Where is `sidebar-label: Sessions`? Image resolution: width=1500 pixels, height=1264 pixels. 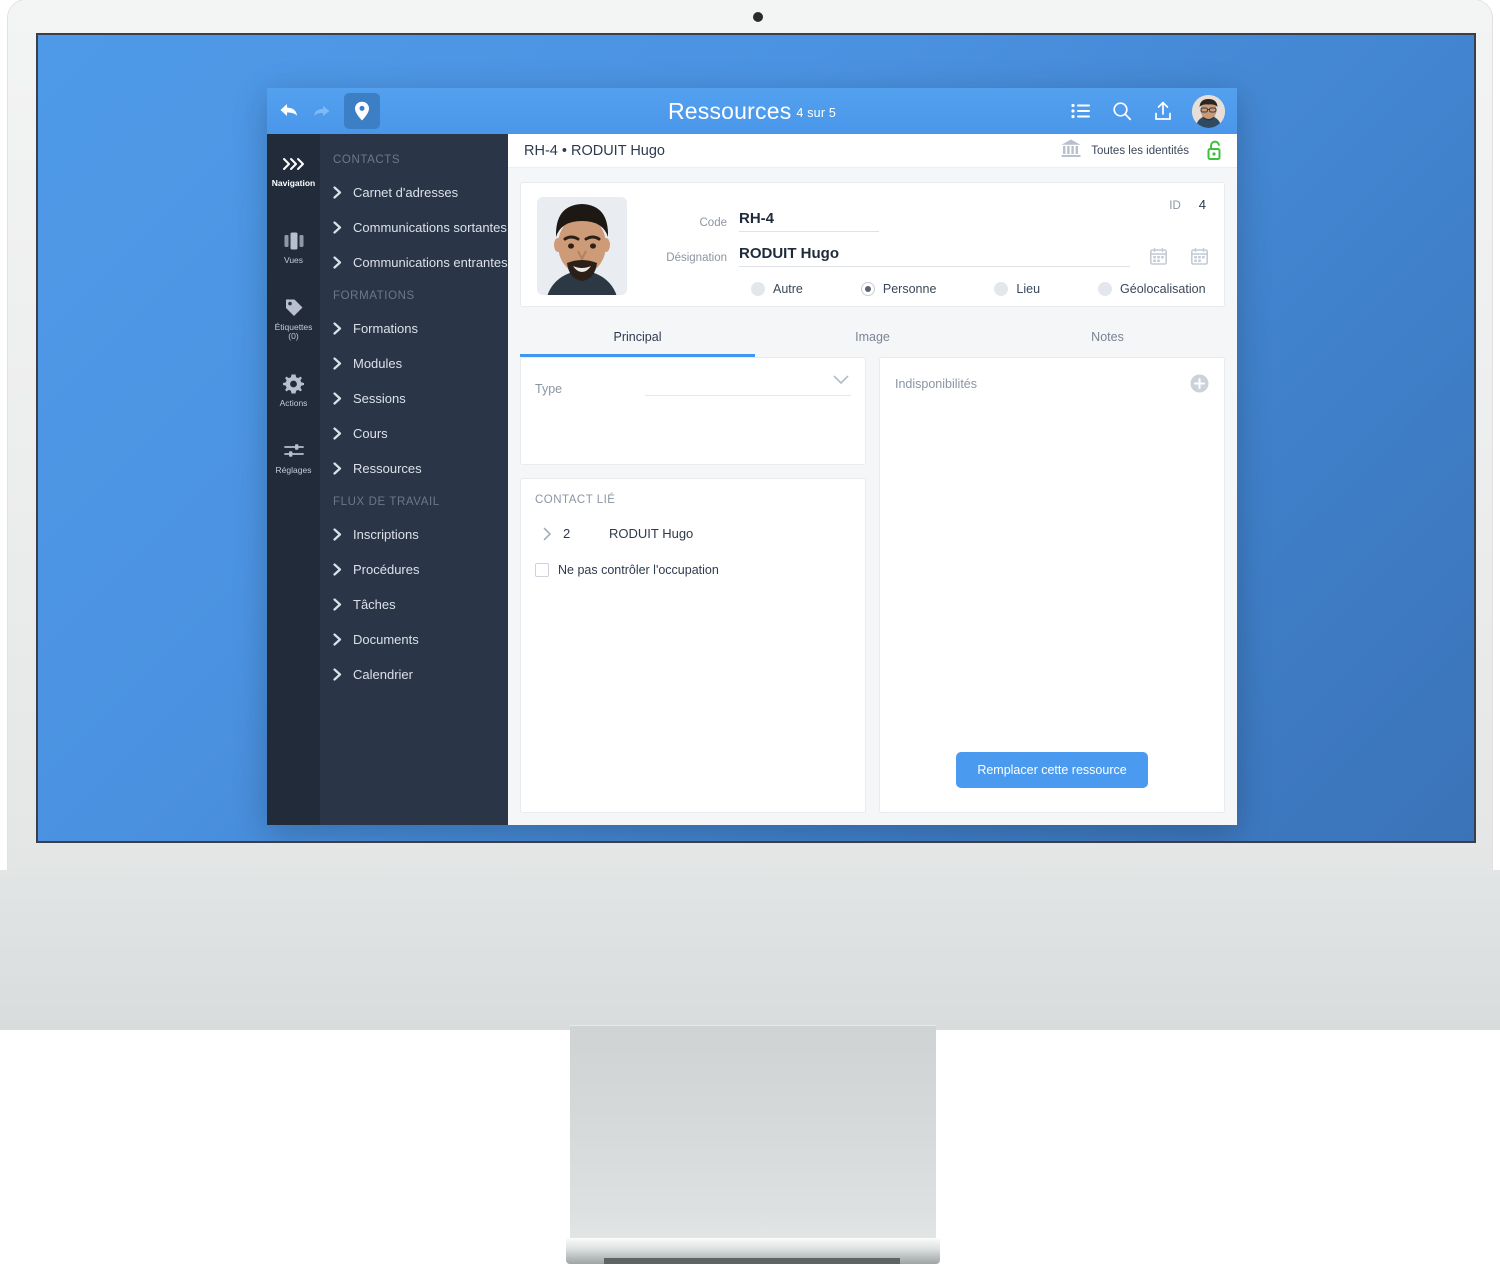 sidebar-label: Sessions is located at coordinates (379, 398).